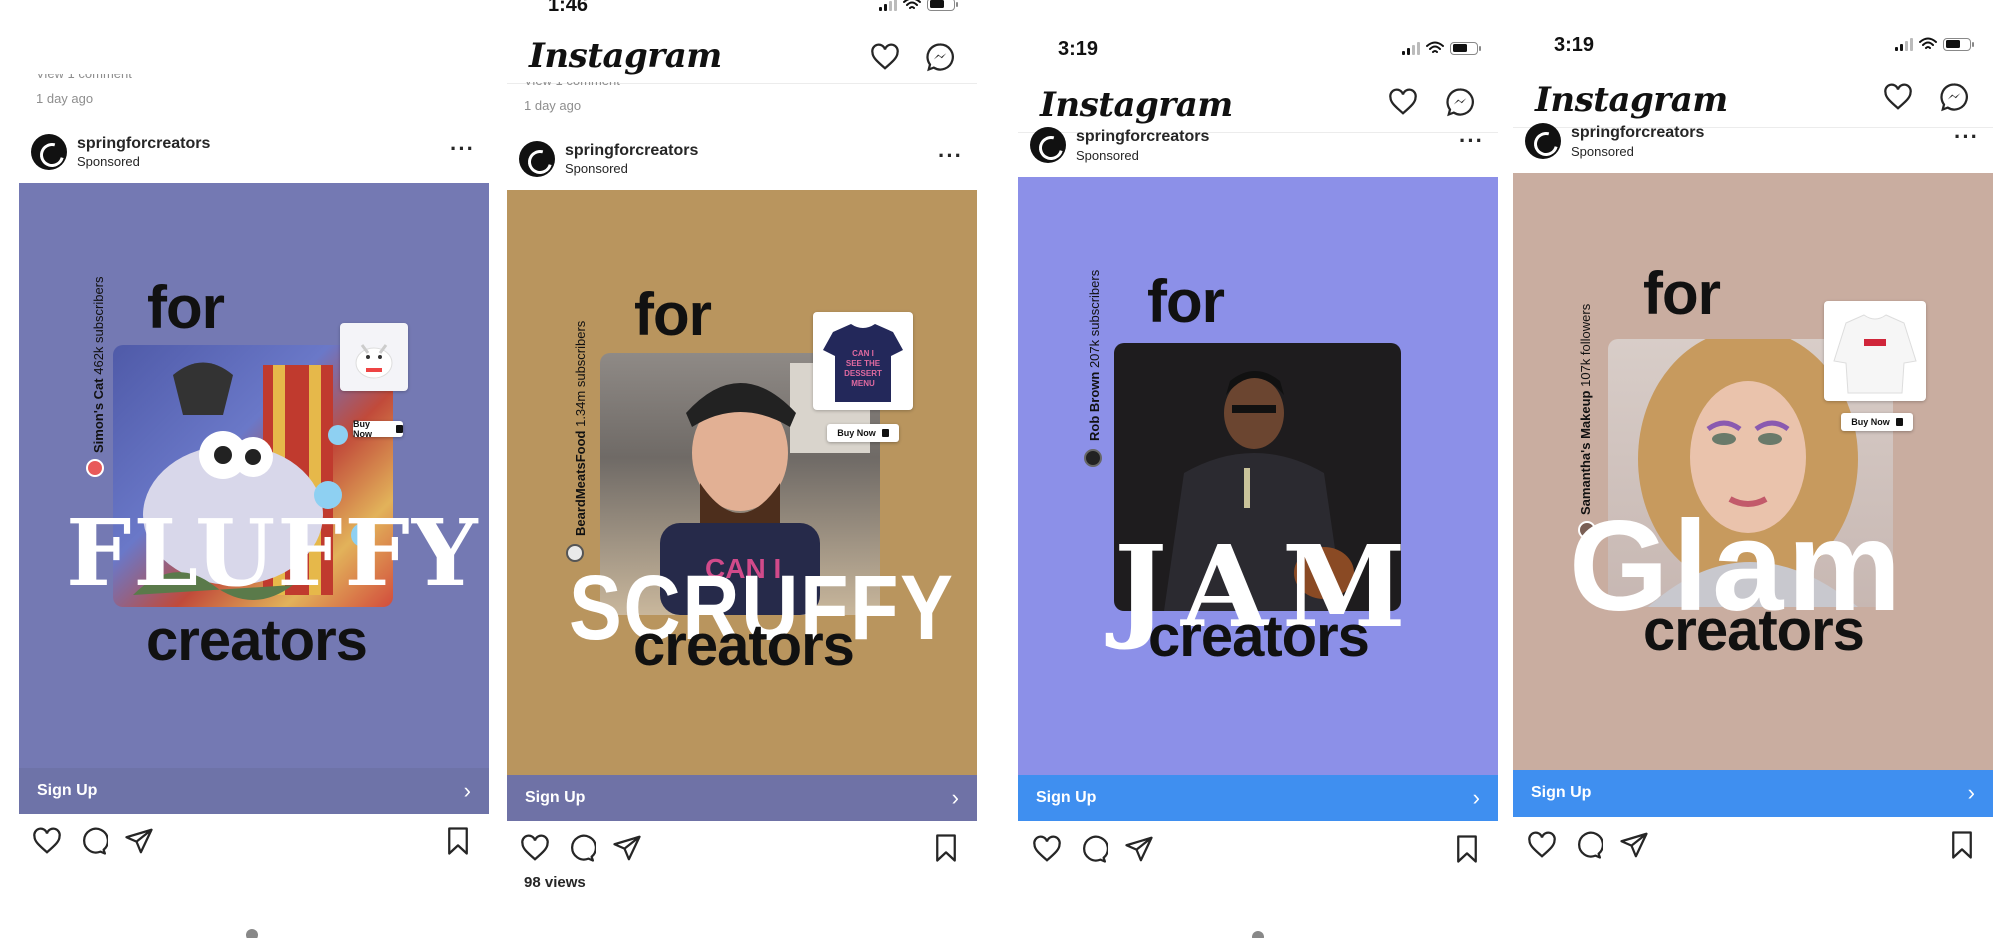  What do you see at coordinates (555, 882) in the screenshot?
I see `views-count: 98 views` at bounding box center [555, 882].